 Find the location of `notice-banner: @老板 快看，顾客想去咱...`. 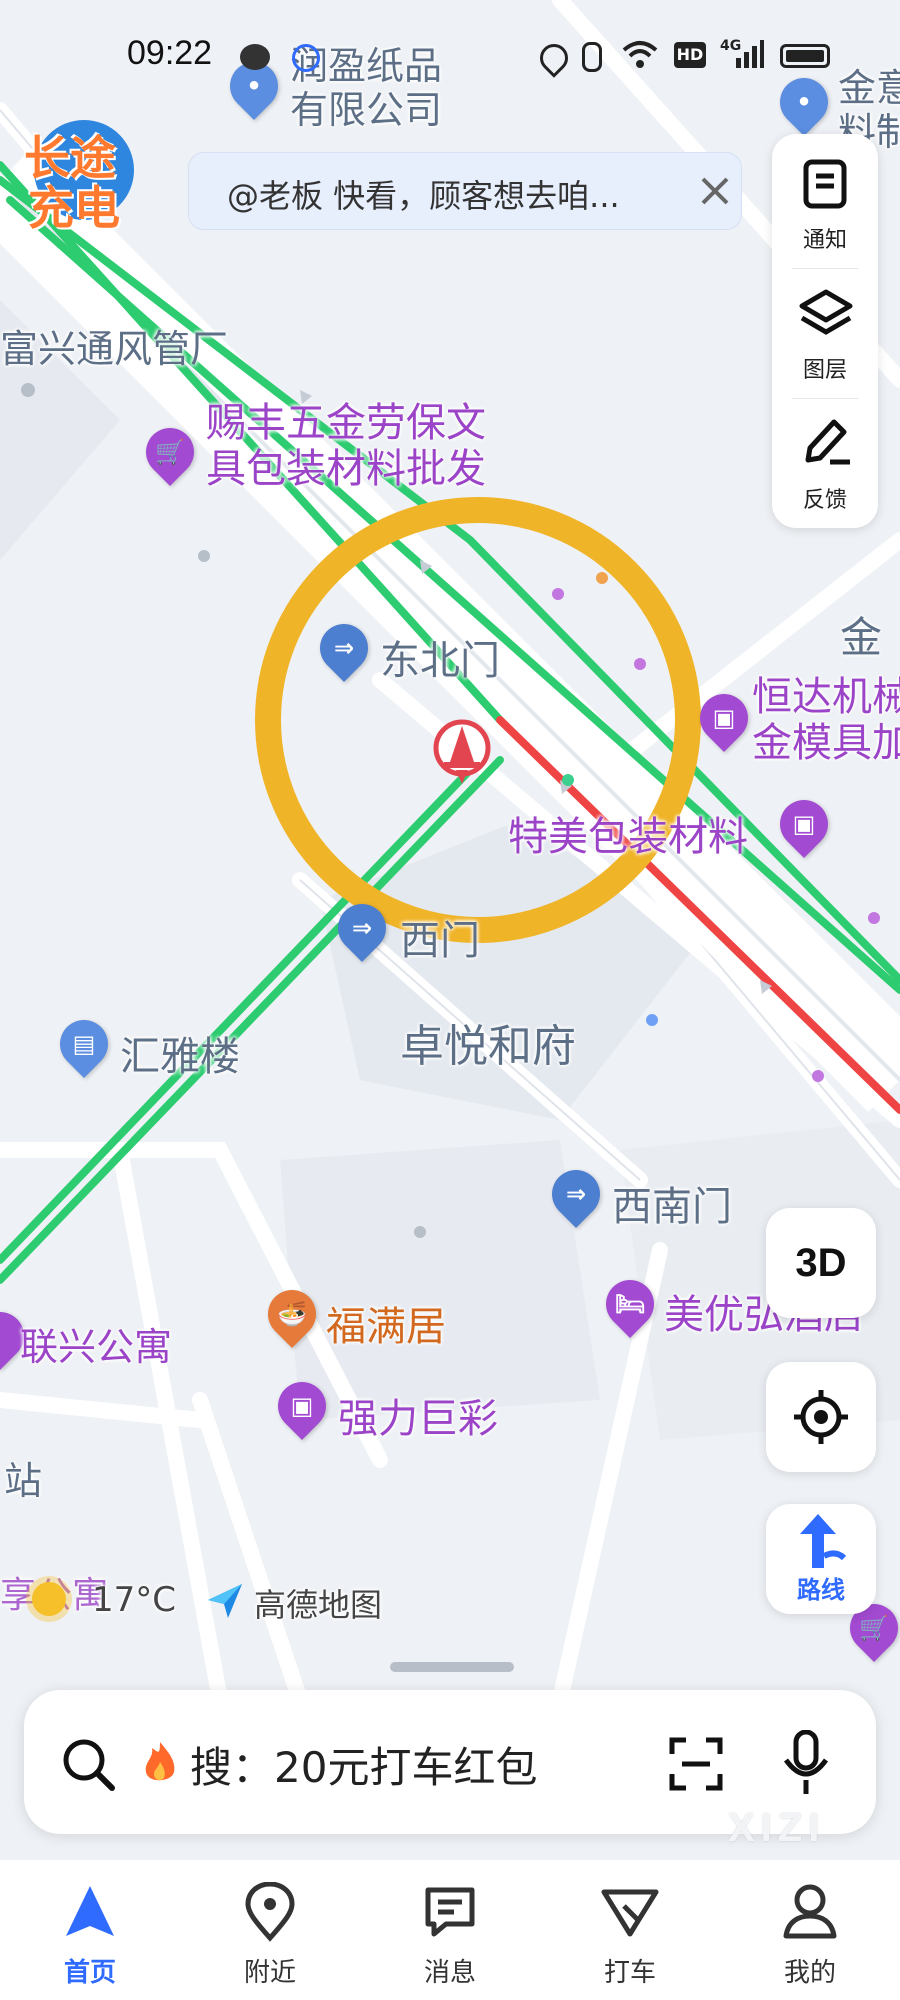

notice-banner: @老板 快看，顾客想去咱... is located at coordinates (465, 191).